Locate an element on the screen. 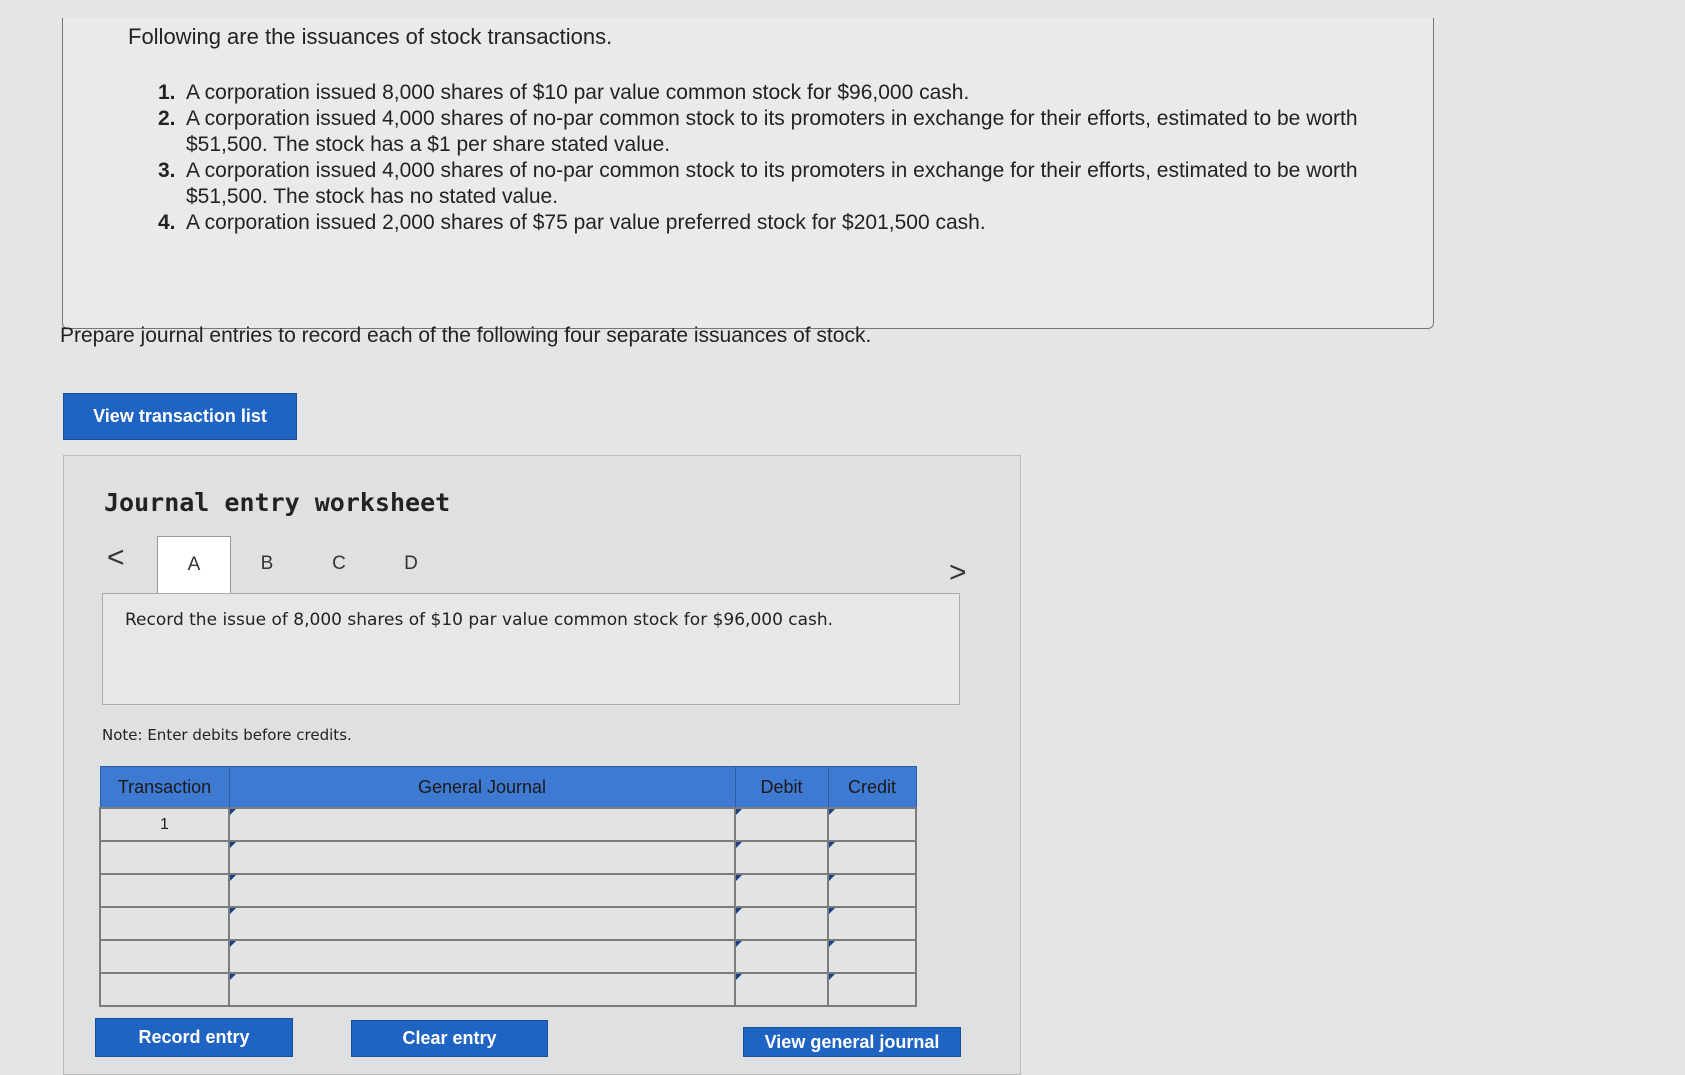  entry-note: Note: Enter debits before credits. is located at coordinates (227, 735).